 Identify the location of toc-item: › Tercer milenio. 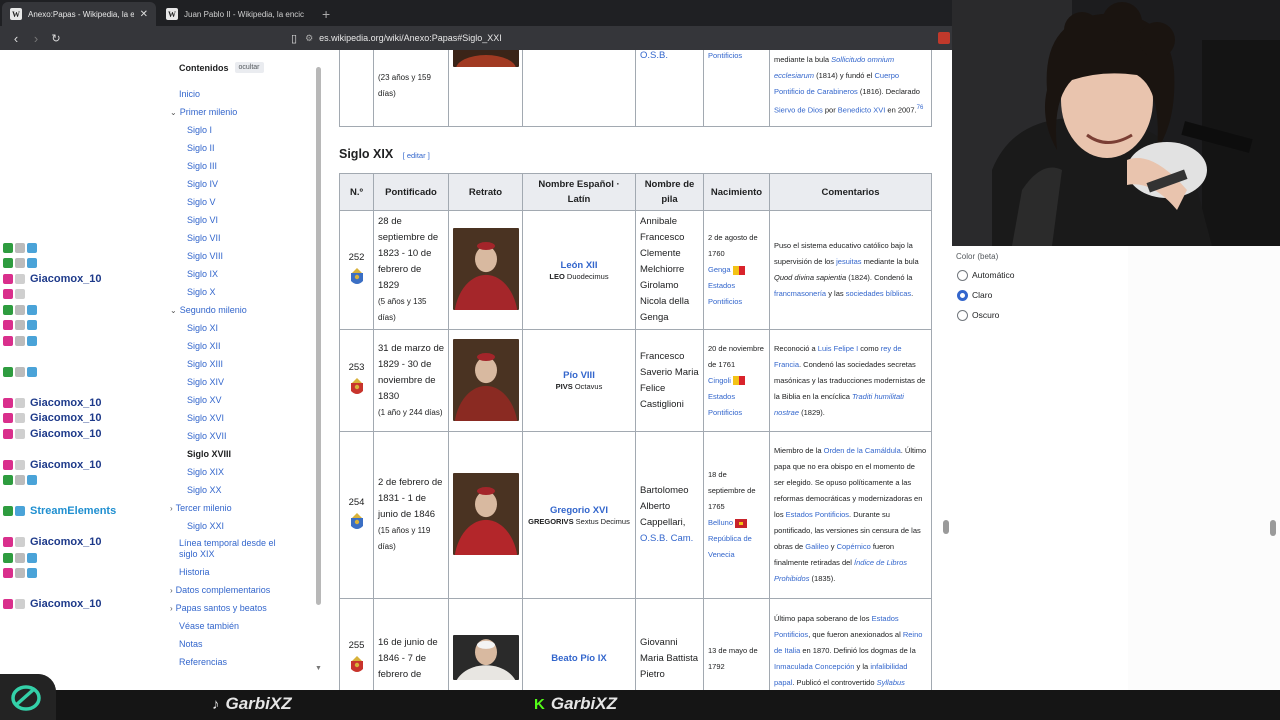
(245, 508).